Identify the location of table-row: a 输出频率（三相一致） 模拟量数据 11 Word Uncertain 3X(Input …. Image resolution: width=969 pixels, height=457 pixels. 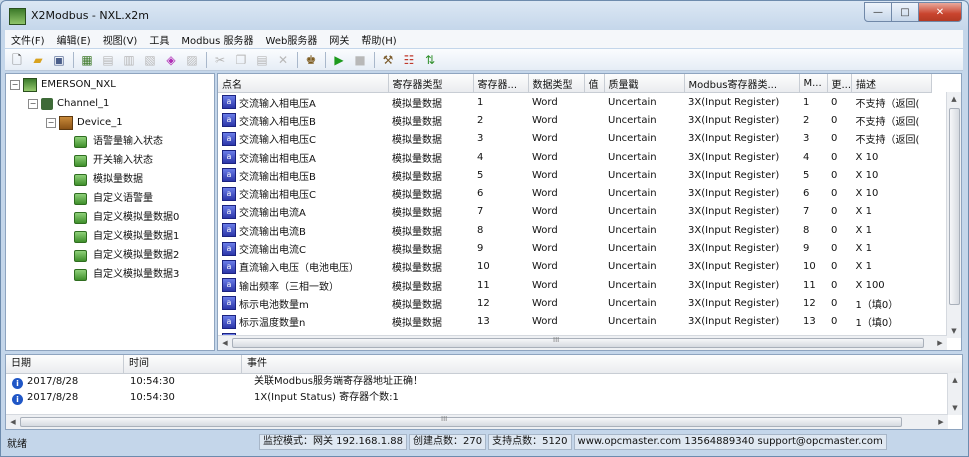
(575, 285).